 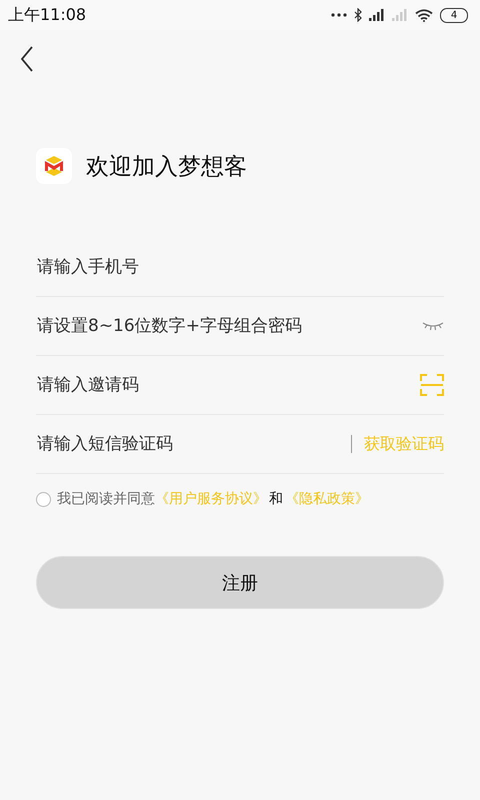 What do you see at coordinates (339, 15) in the screenshot?
I see `more-icon` at bounding box center [339, 15].